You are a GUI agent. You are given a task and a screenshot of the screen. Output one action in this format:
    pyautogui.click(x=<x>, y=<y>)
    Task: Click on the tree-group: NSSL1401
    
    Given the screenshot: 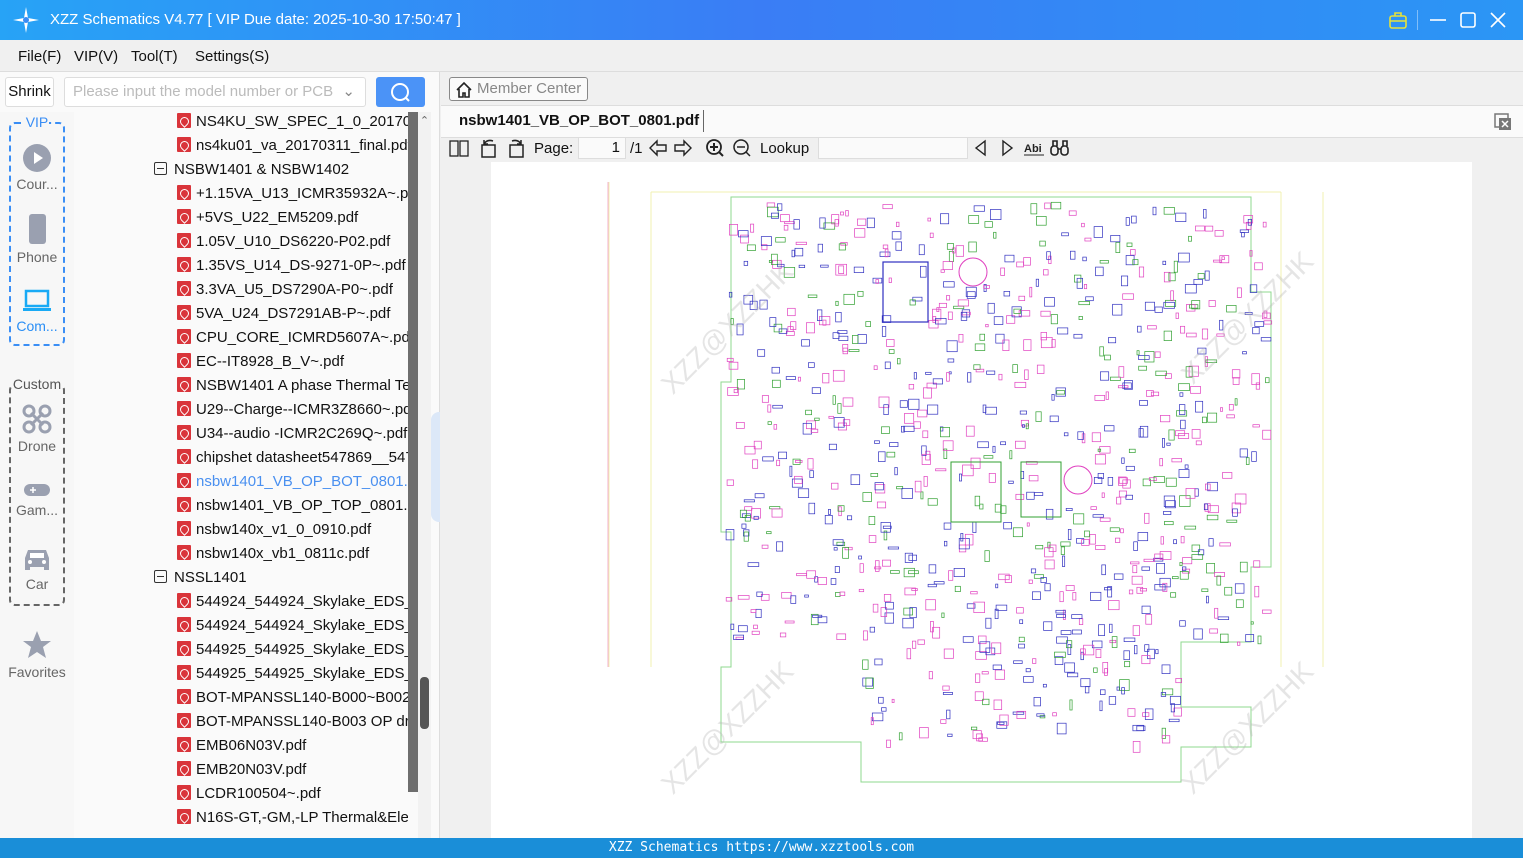 What is the action you would take?
    pyautogui.click(x=279, y=578)
    